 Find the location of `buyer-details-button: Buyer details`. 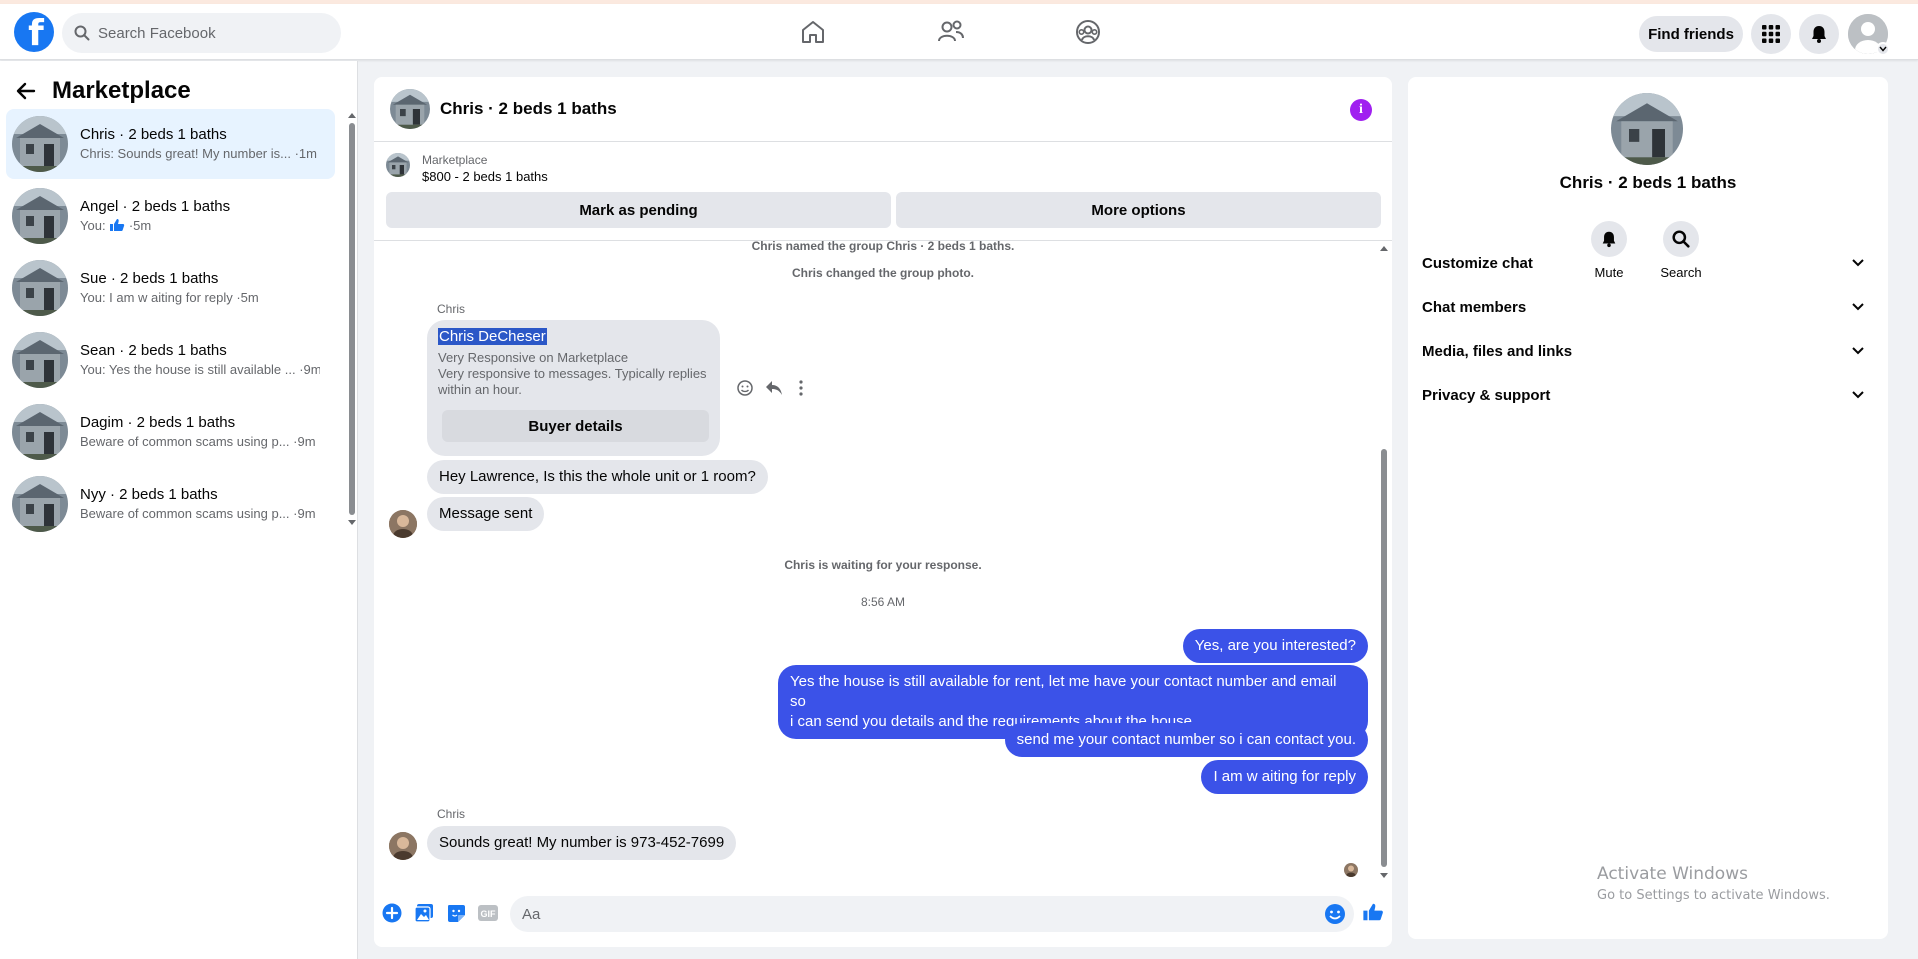

buyer-details-button: Buyer details is located at coordinates (575, 426).